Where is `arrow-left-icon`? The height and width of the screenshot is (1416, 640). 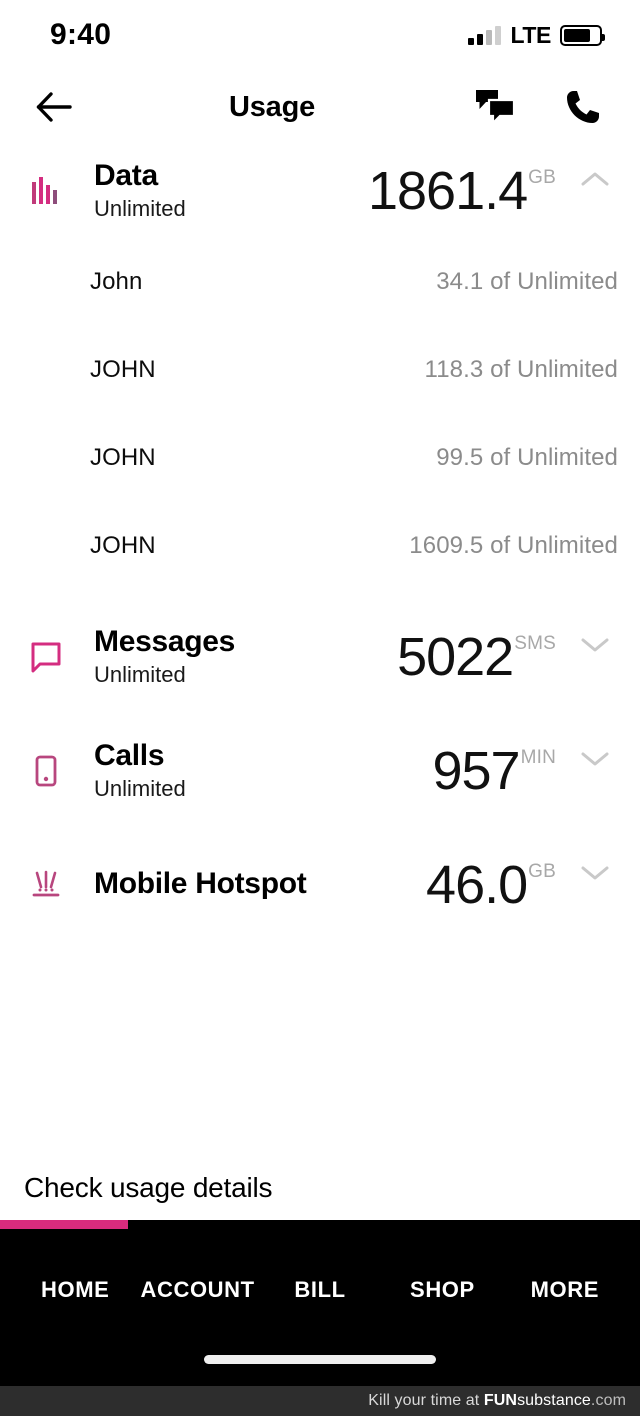
arrow-left-icon is located at coordinates (54, 107).